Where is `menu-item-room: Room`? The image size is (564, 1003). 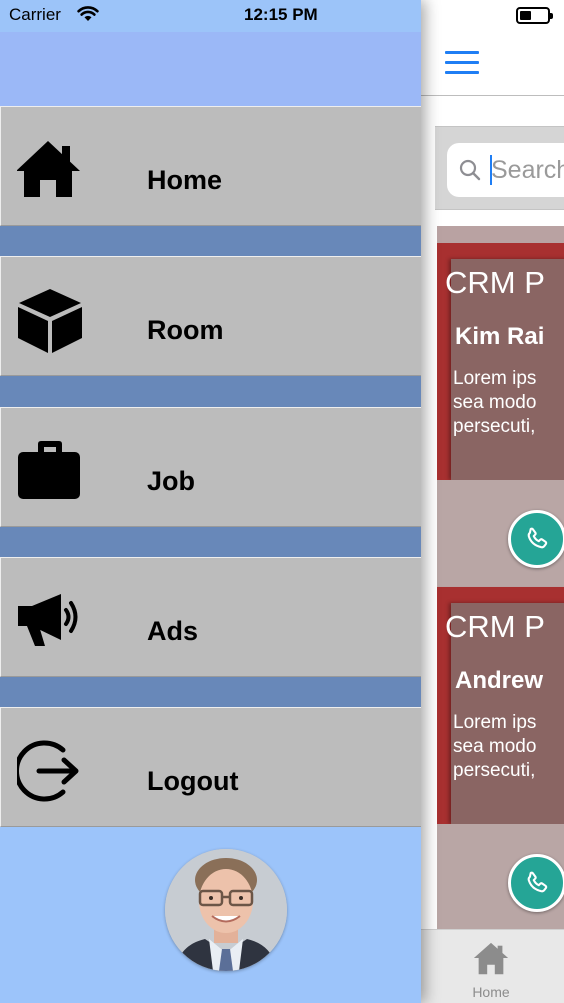 menu-item-room: Room is located at coordinates (210, 316).